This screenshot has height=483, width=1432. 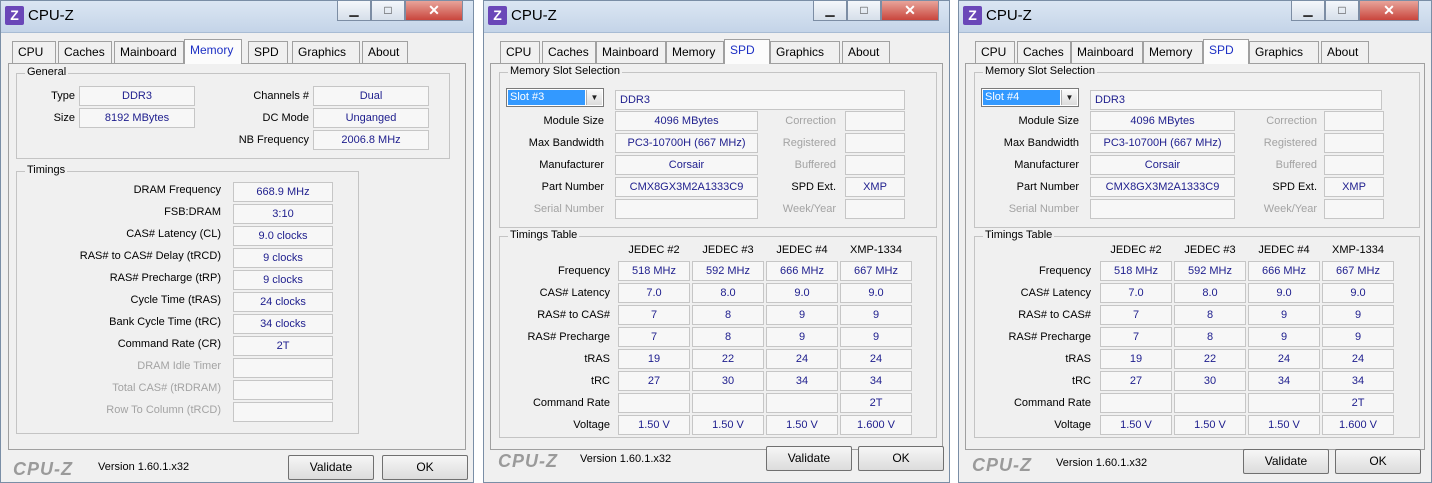 What do you see at coordinates (1049, 337) in the screenshot?
I see `row-label: RAS# Precharge` at bounding box center [1049, 337].